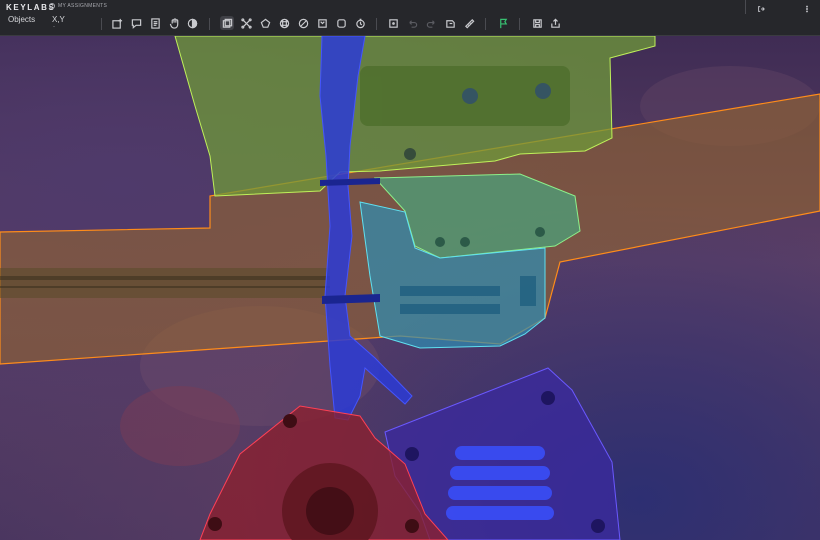 Image resolution: width=820 pixels, height=540 pixels. I want to click on keypoints-icon, so click(246, 23).